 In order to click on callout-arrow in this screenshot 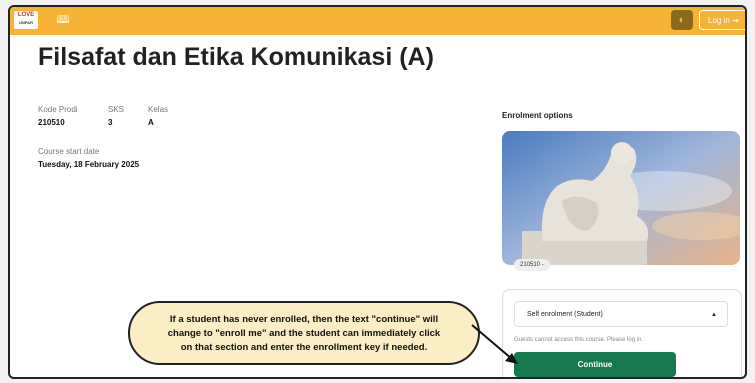, I will do `click(494, 344)`.